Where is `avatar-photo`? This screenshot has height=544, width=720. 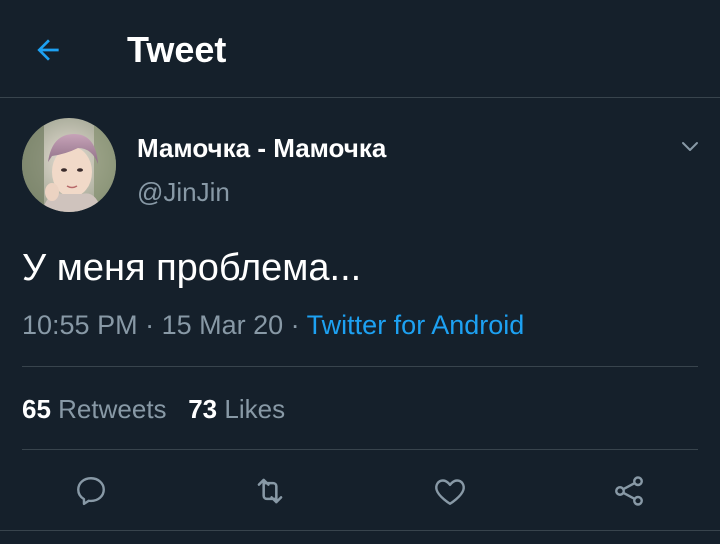 avatar-photo is located at coordinates (69, 165).